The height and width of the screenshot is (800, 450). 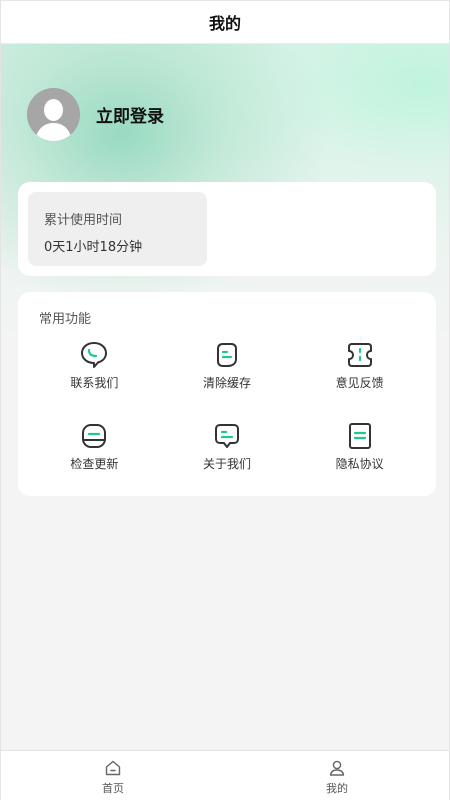 I want to click on document-icon, so click(x=359, y=436).